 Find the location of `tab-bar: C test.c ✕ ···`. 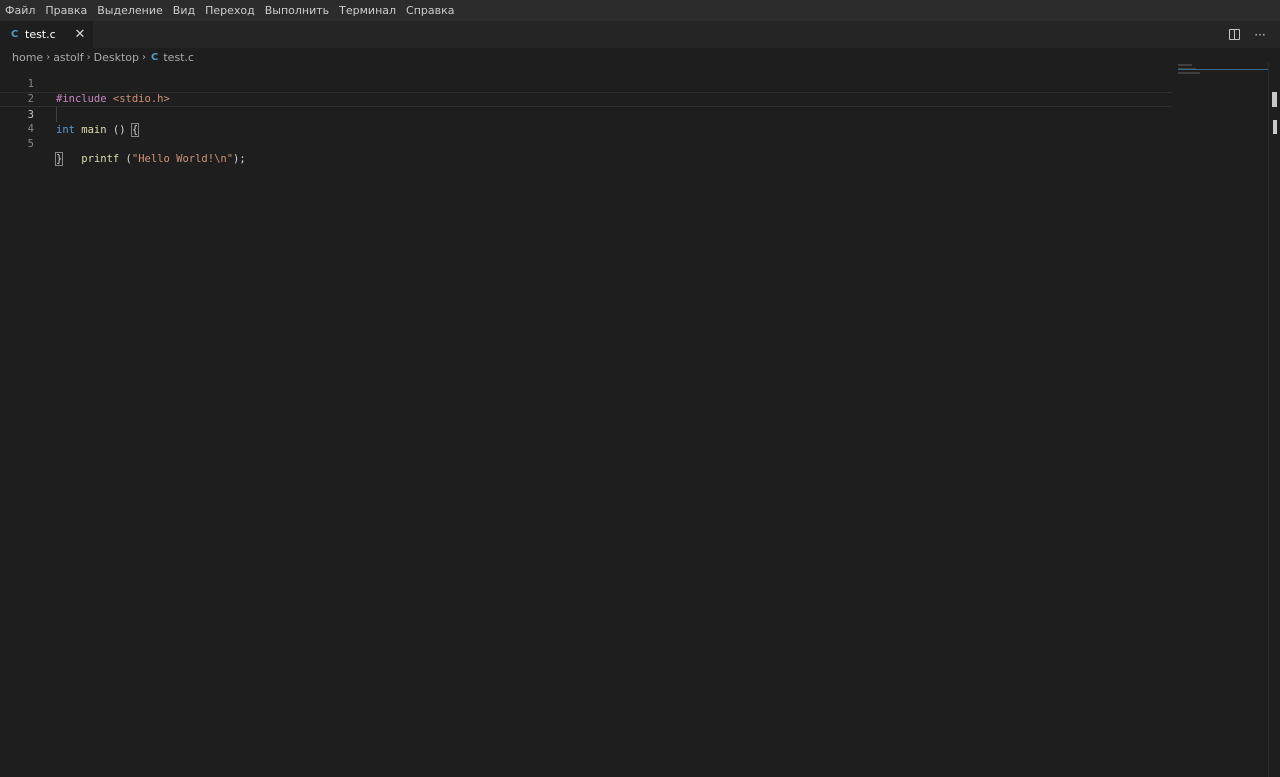

tab-bar: C test.c ✕ ··· is located at coordinates (640, 34).